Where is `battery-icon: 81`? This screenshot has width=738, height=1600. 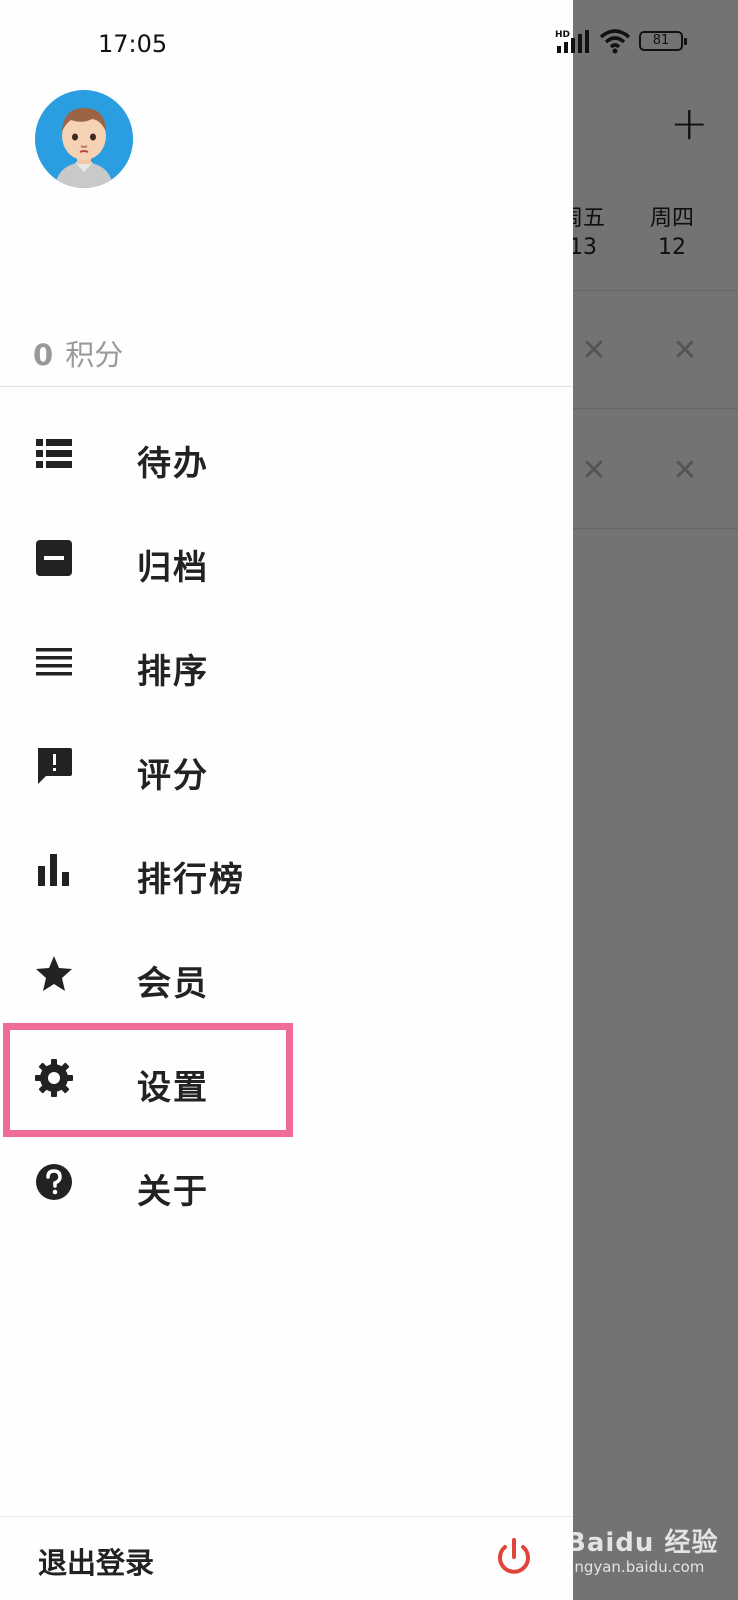
battery-icon: 81 is located at coordinates (663, 41).